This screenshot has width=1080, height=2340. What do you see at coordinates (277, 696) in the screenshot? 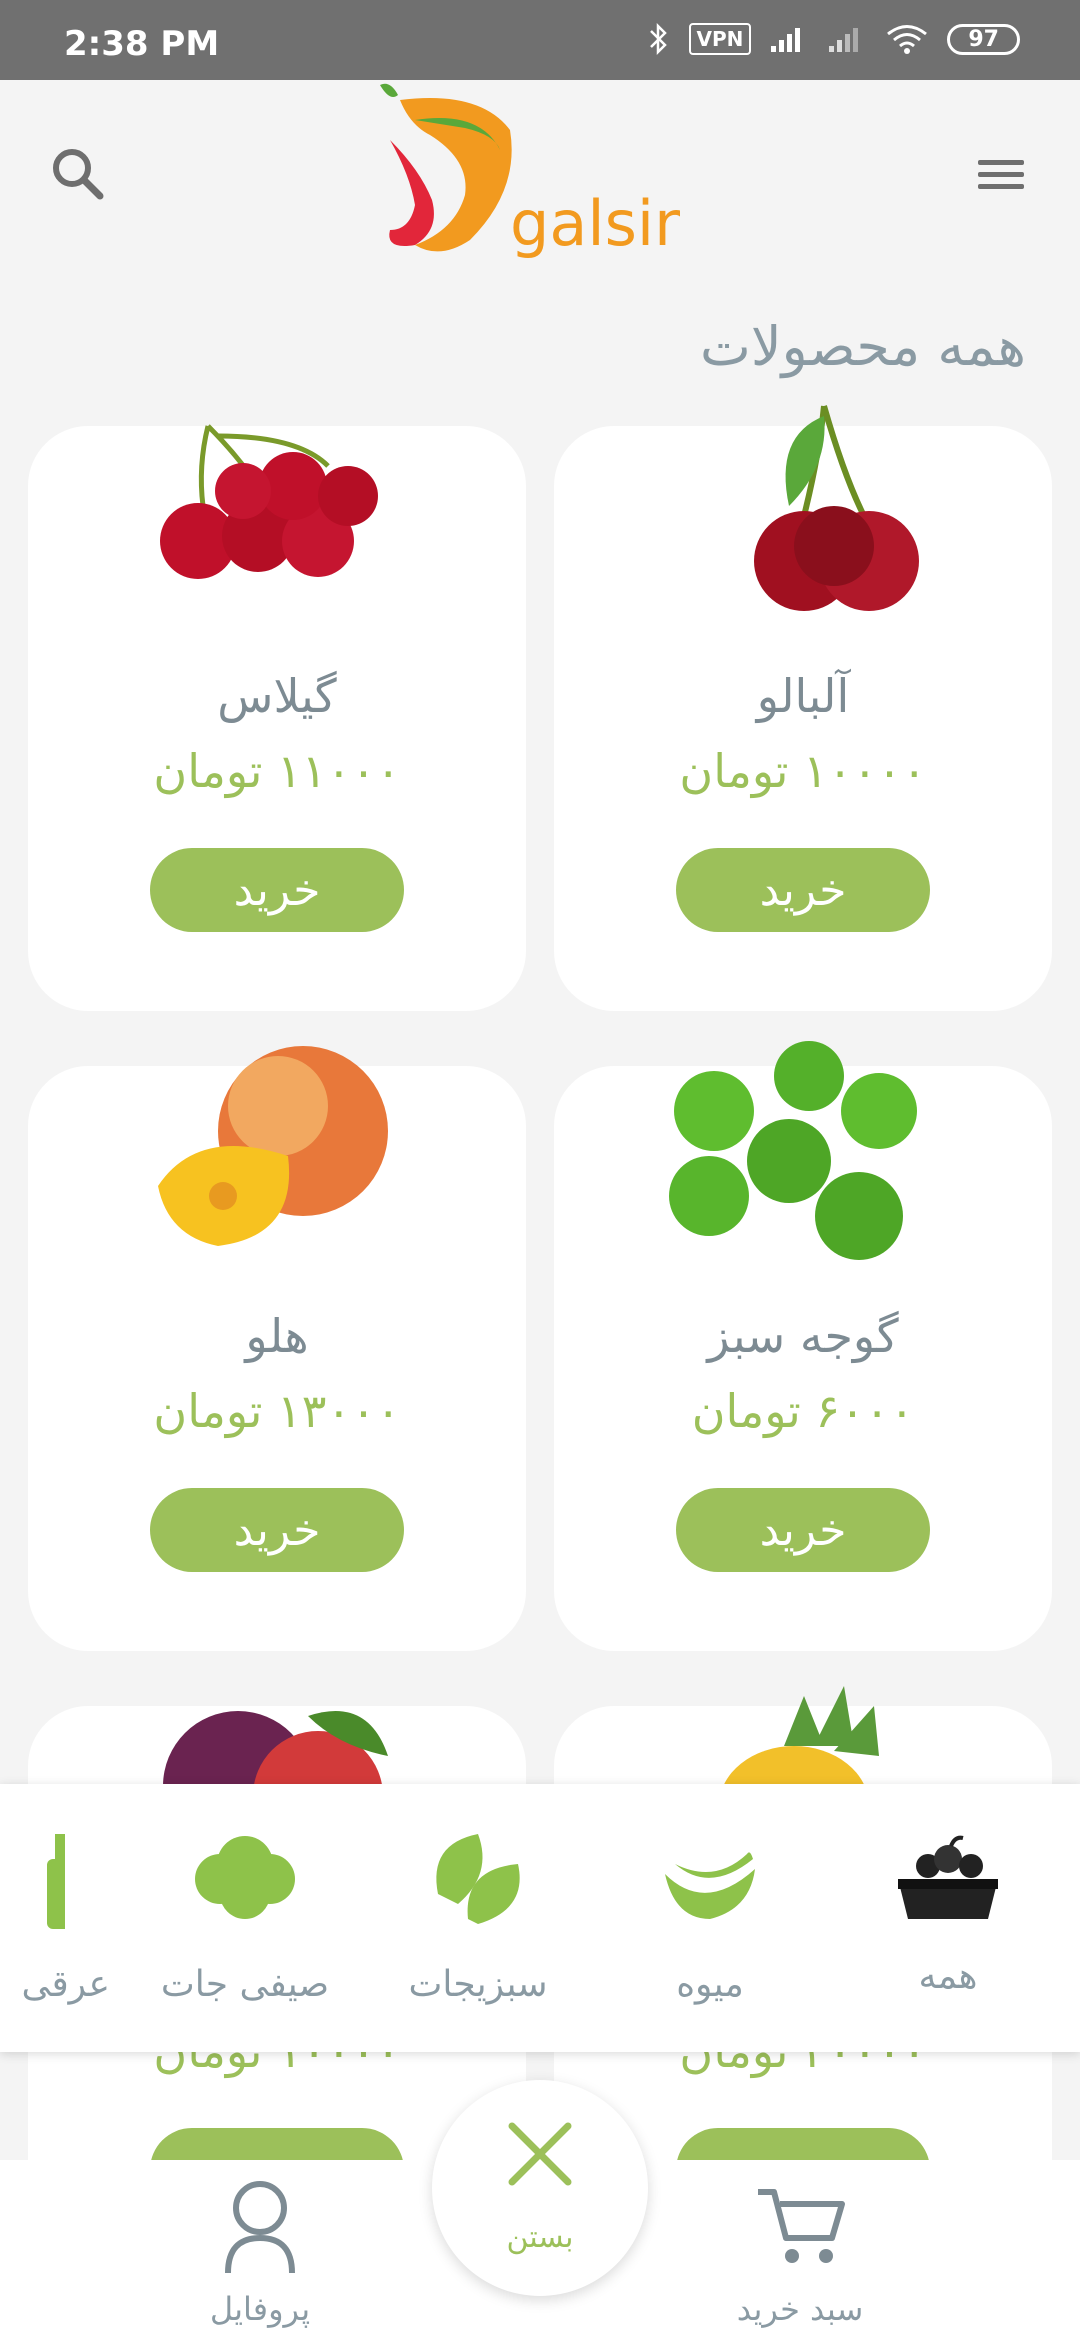
I see `product-name: گیلاس` at bounding box center [277, 696].